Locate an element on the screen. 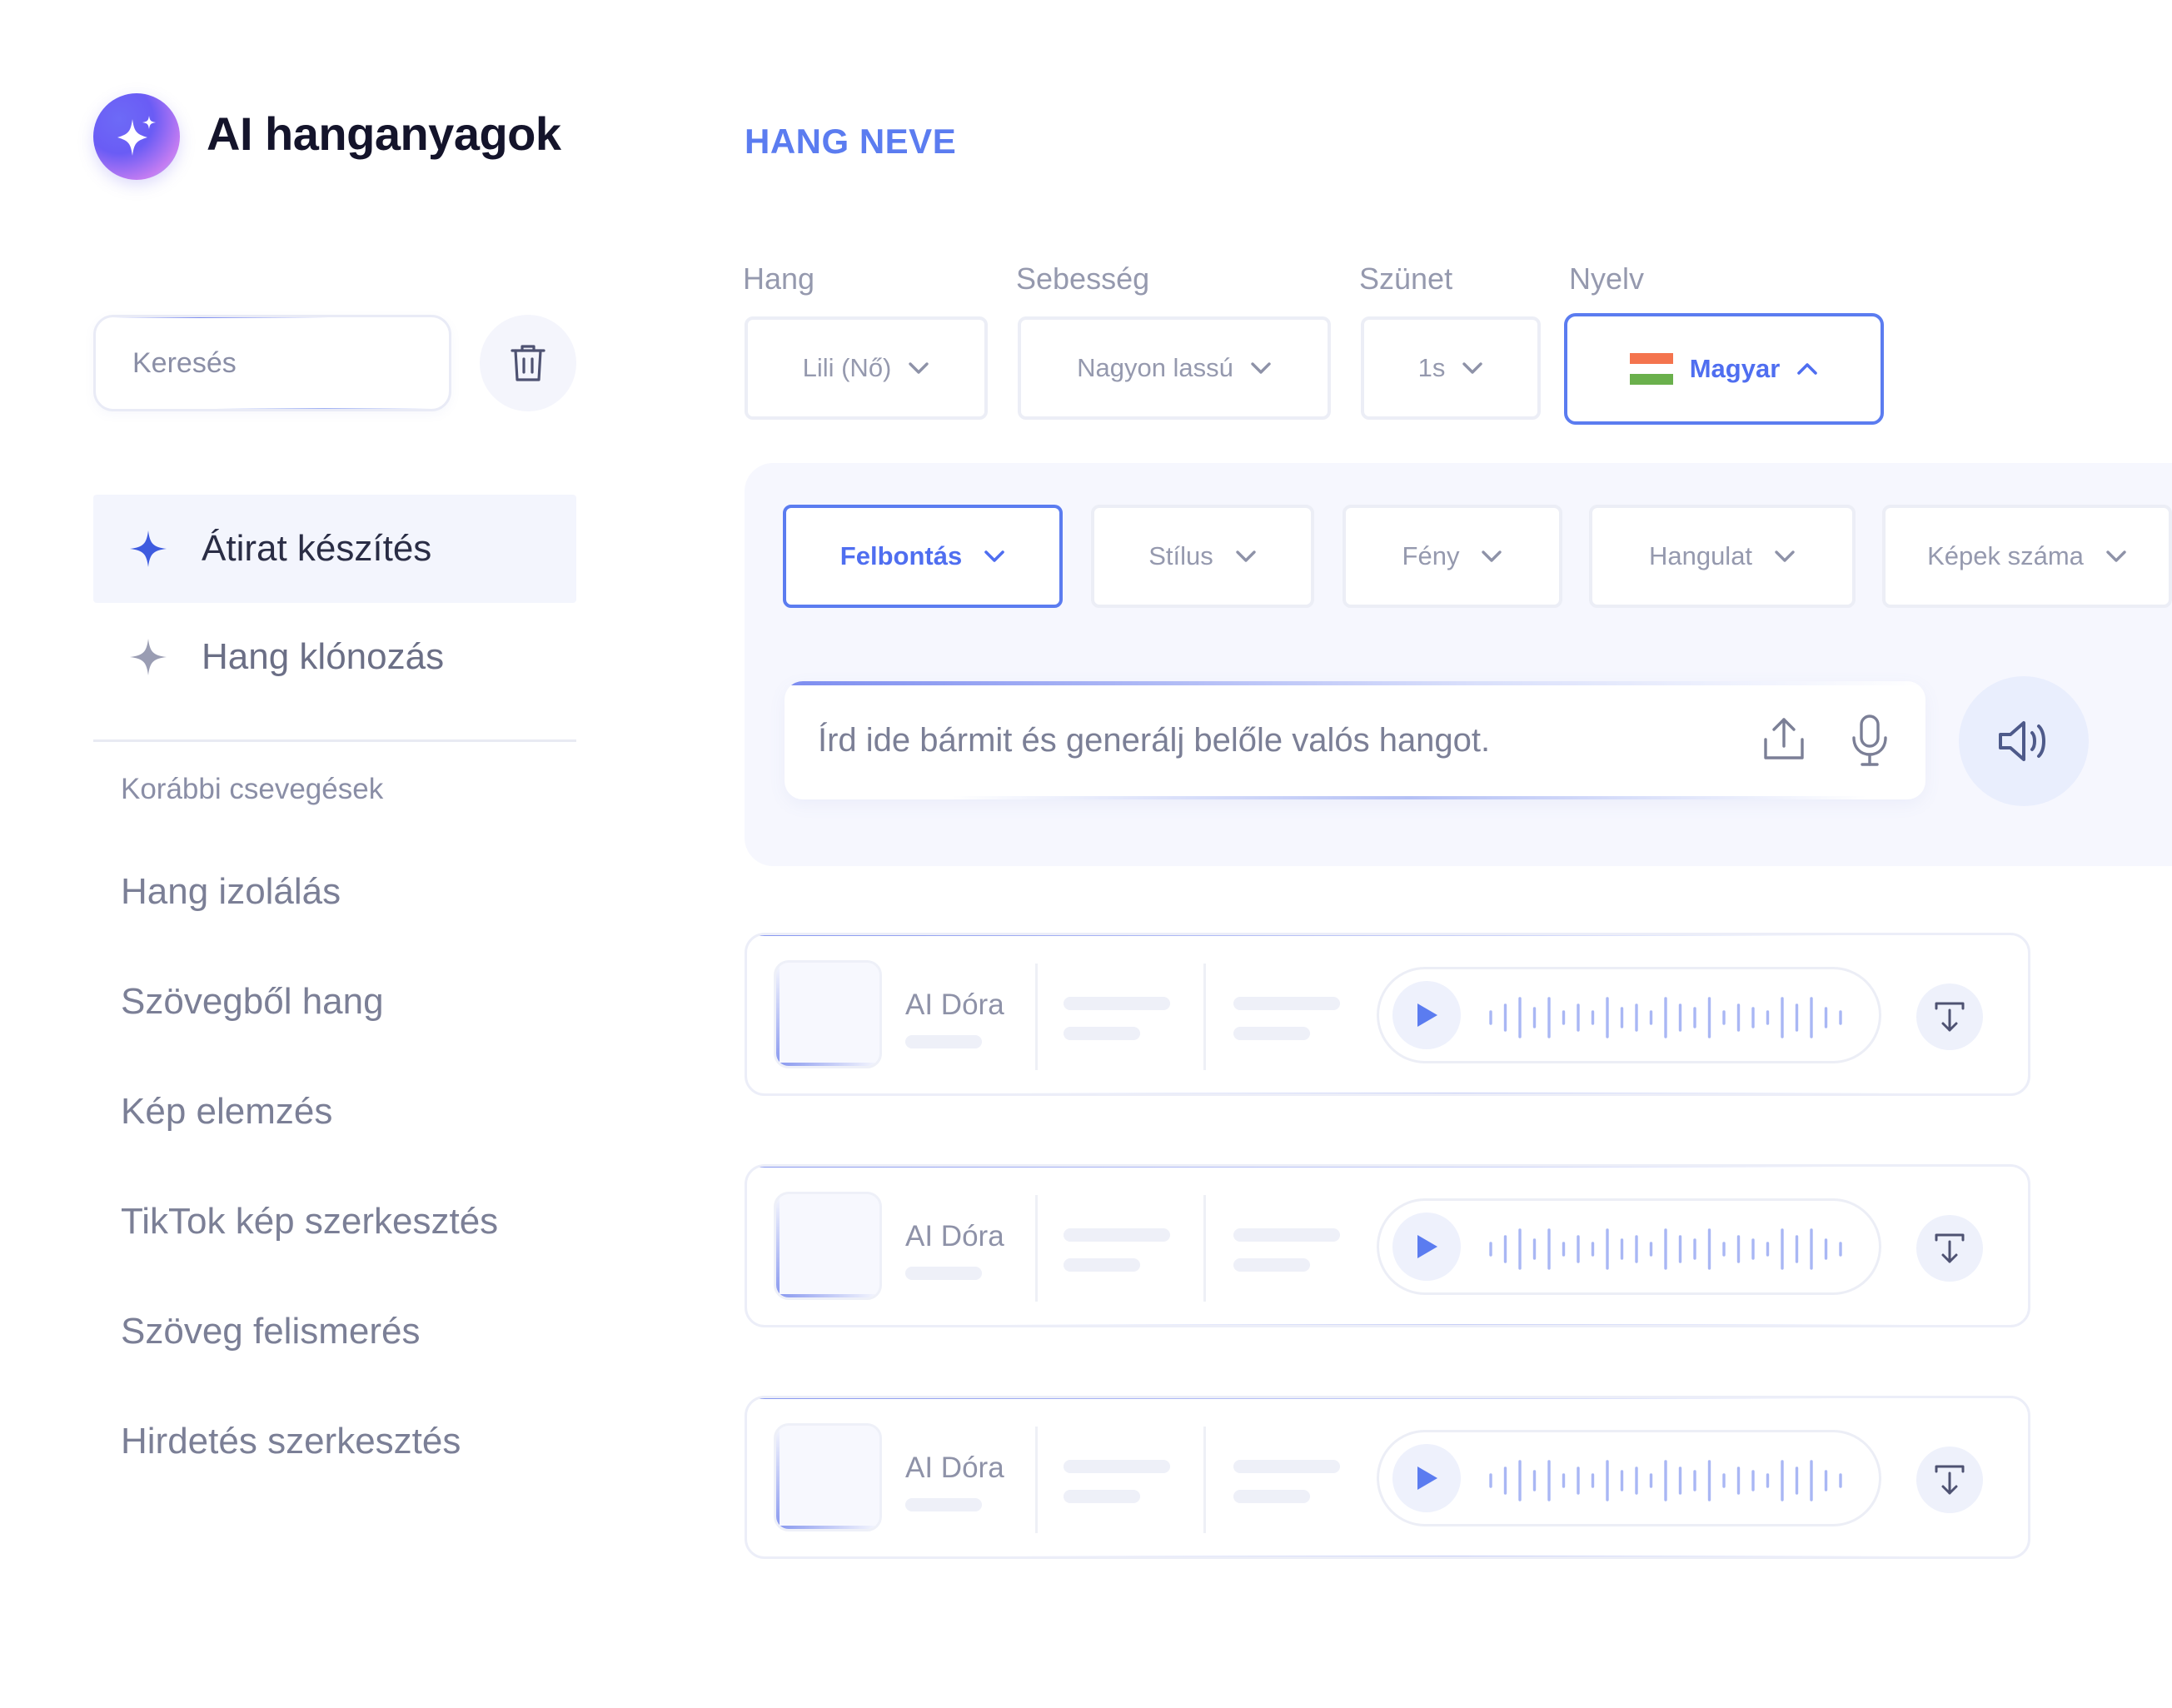 This screenshot has width=2172, height=1708. sidebar-item-hang-klonozas: Hang klónozás is located at coordinates (334, 657).